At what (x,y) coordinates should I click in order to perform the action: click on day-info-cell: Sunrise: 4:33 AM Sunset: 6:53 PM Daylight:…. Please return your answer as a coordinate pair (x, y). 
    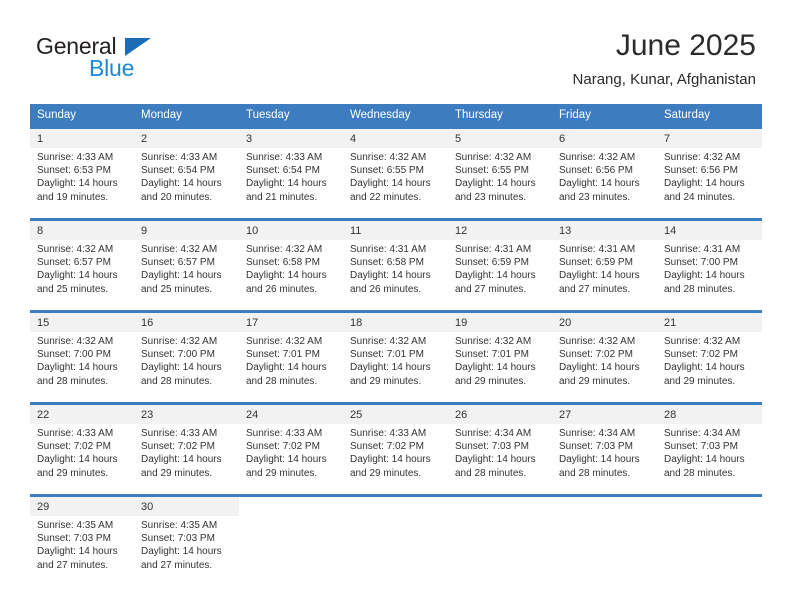
    Looking at the image, I should click on (82, 183).